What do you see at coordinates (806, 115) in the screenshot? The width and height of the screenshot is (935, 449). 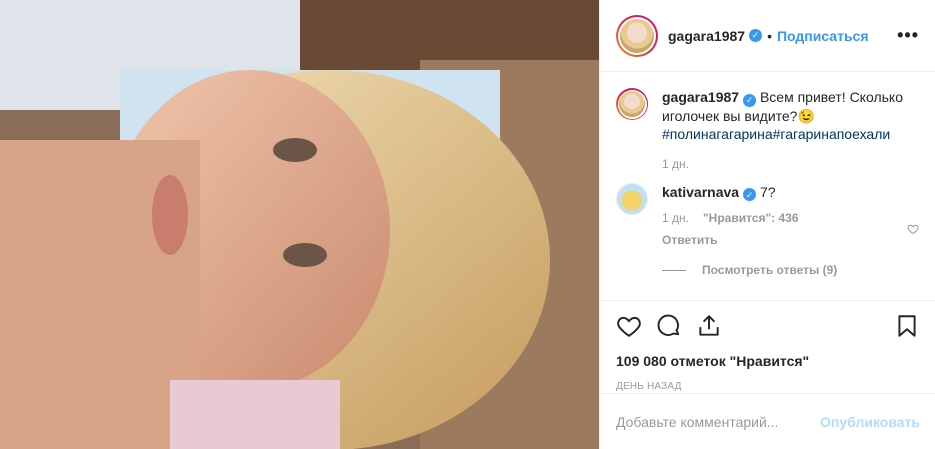 I see `wink-emoji-icon: 😉` at bounding box center [806, 115].